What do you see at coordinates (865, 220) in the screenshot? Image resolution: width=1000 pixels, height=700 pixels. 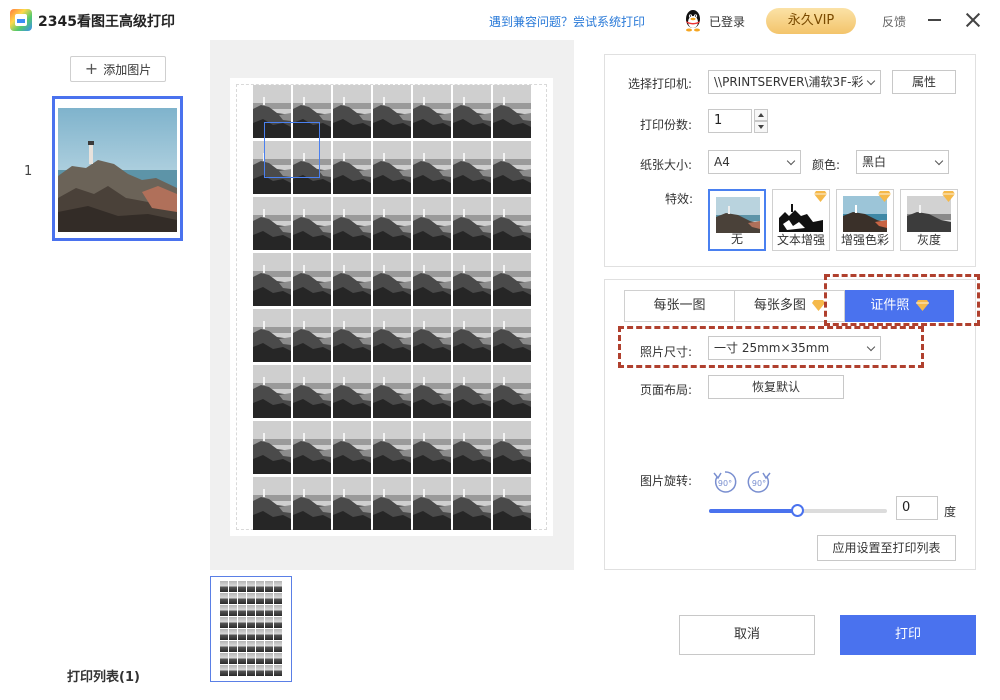 I see `effect-color-enhance: 增强色彩` at bounding box center [865, 220].